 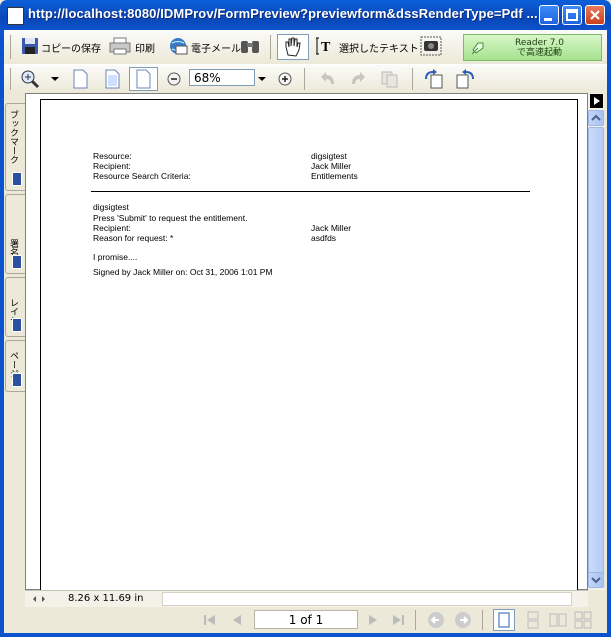 What do you see at coordinates (558, 620) in the screenshot?
I see `facing-icon` at bounding box center [558, 620].